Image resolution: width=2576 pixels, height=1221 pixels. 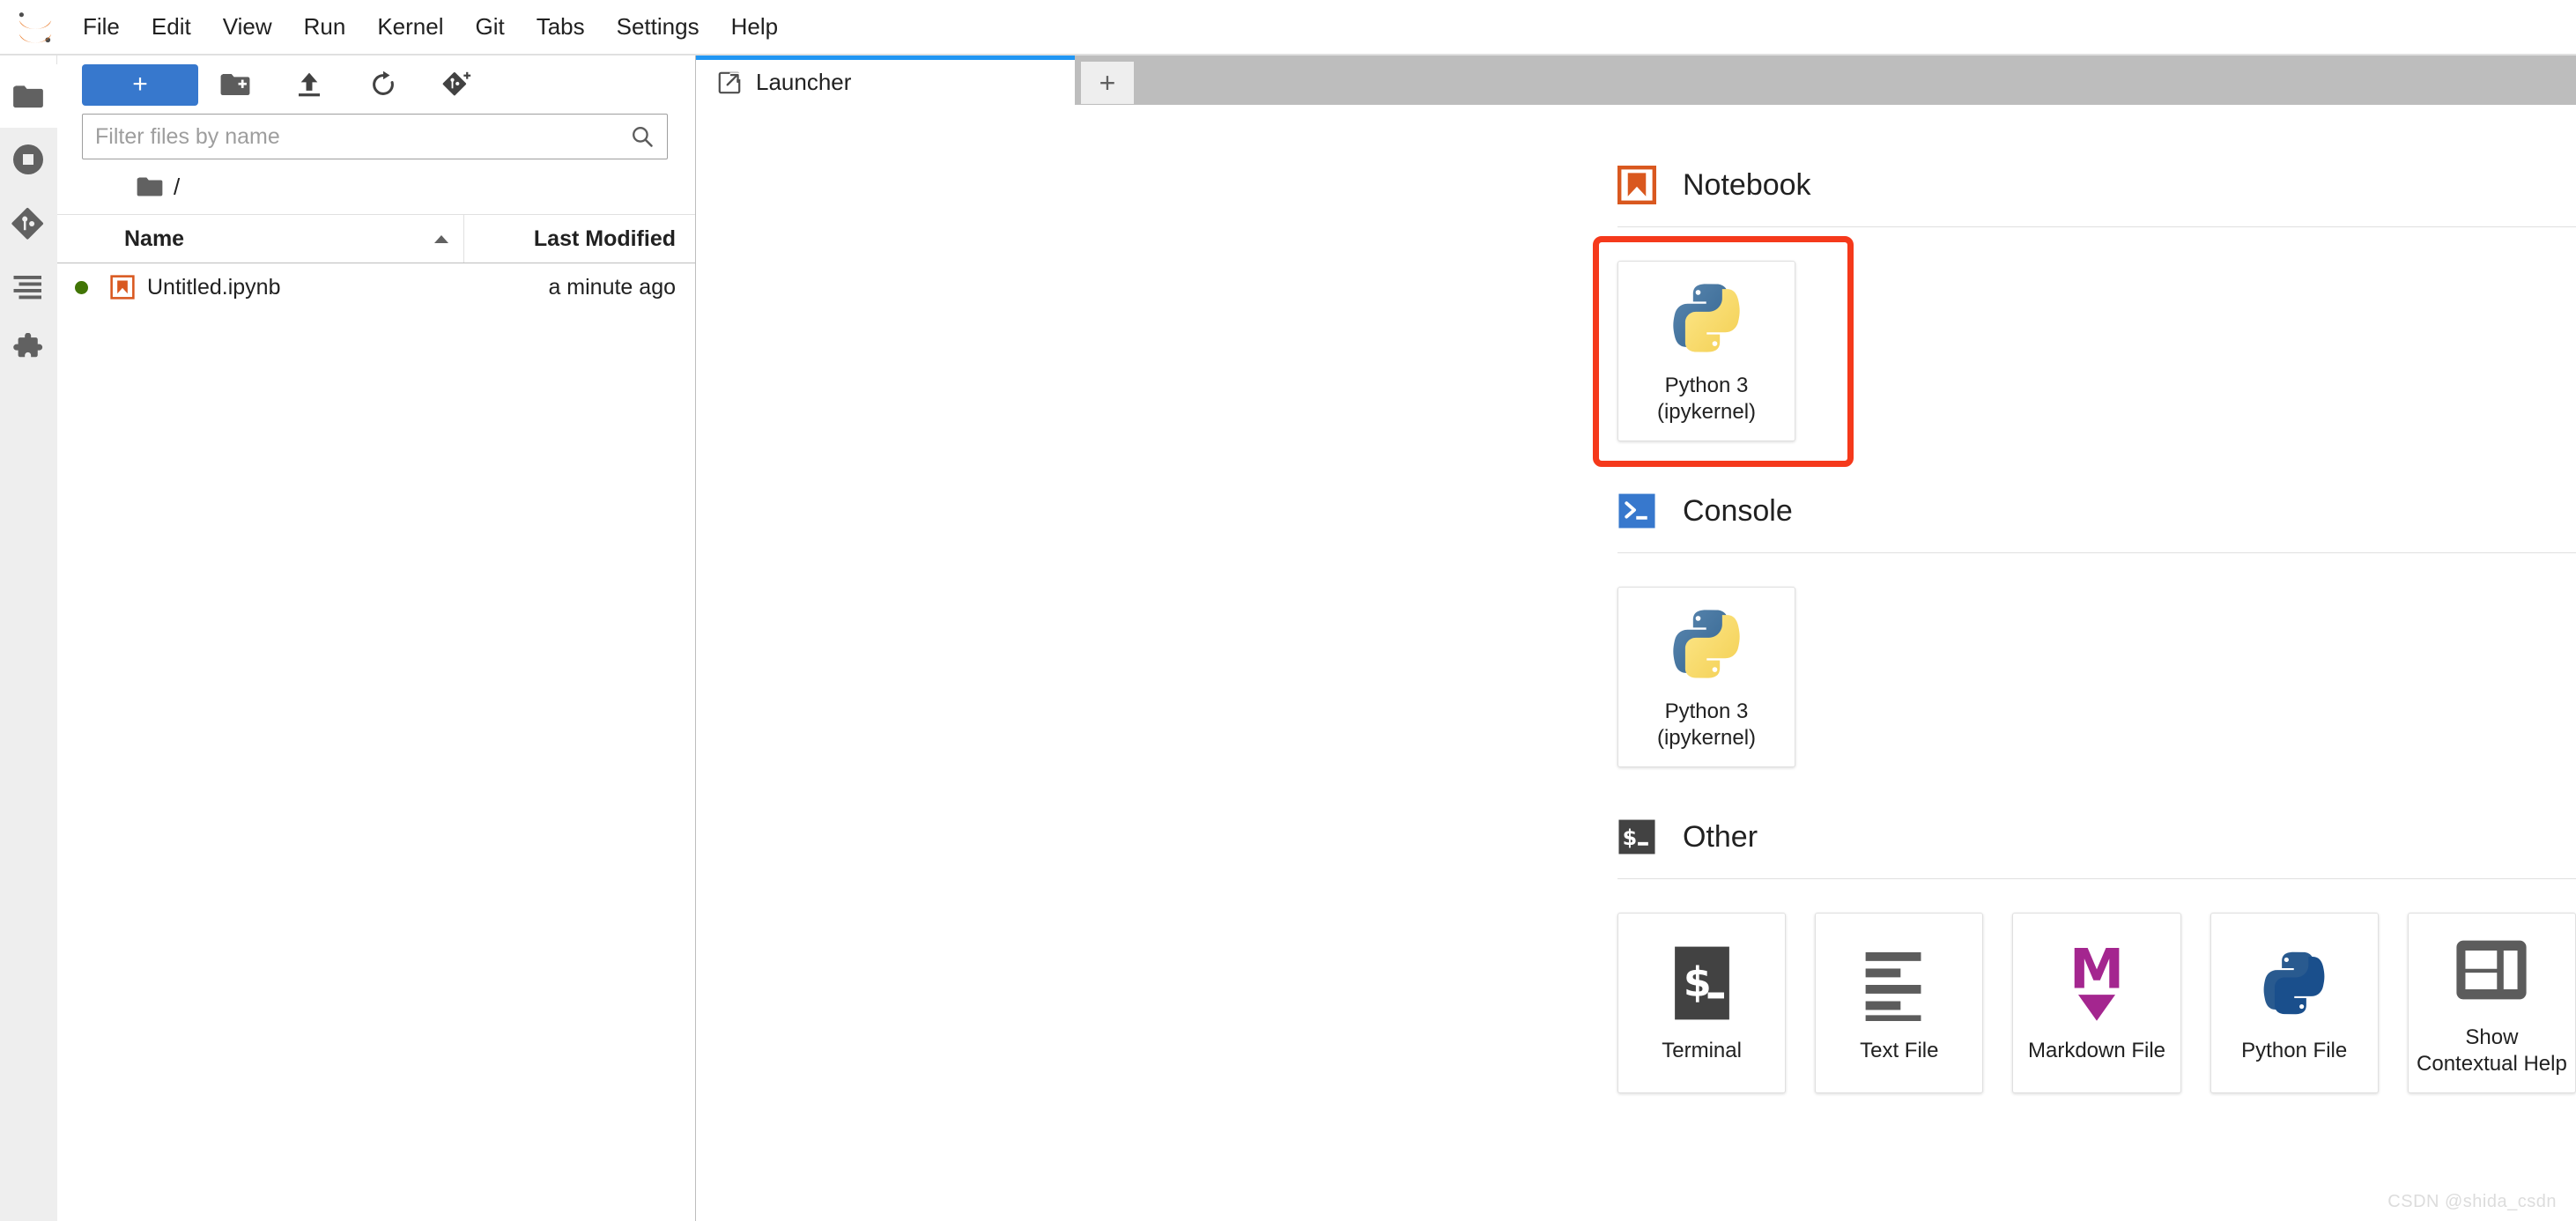 I want to click on menu-settings: Settings, so click(x=658, y=27).